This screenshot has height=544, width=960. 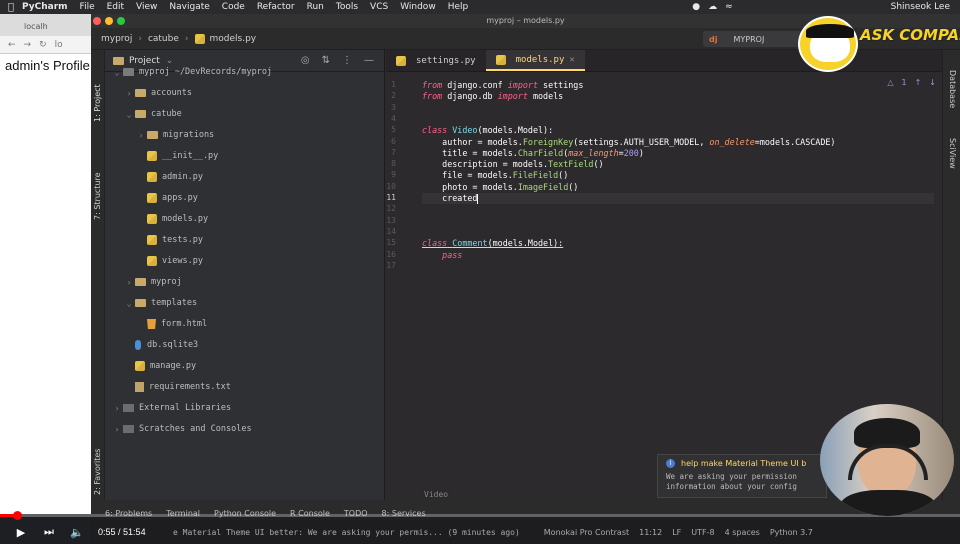 I want to click on collapse-all-icon: ⇅, so click(x=326, y=60).